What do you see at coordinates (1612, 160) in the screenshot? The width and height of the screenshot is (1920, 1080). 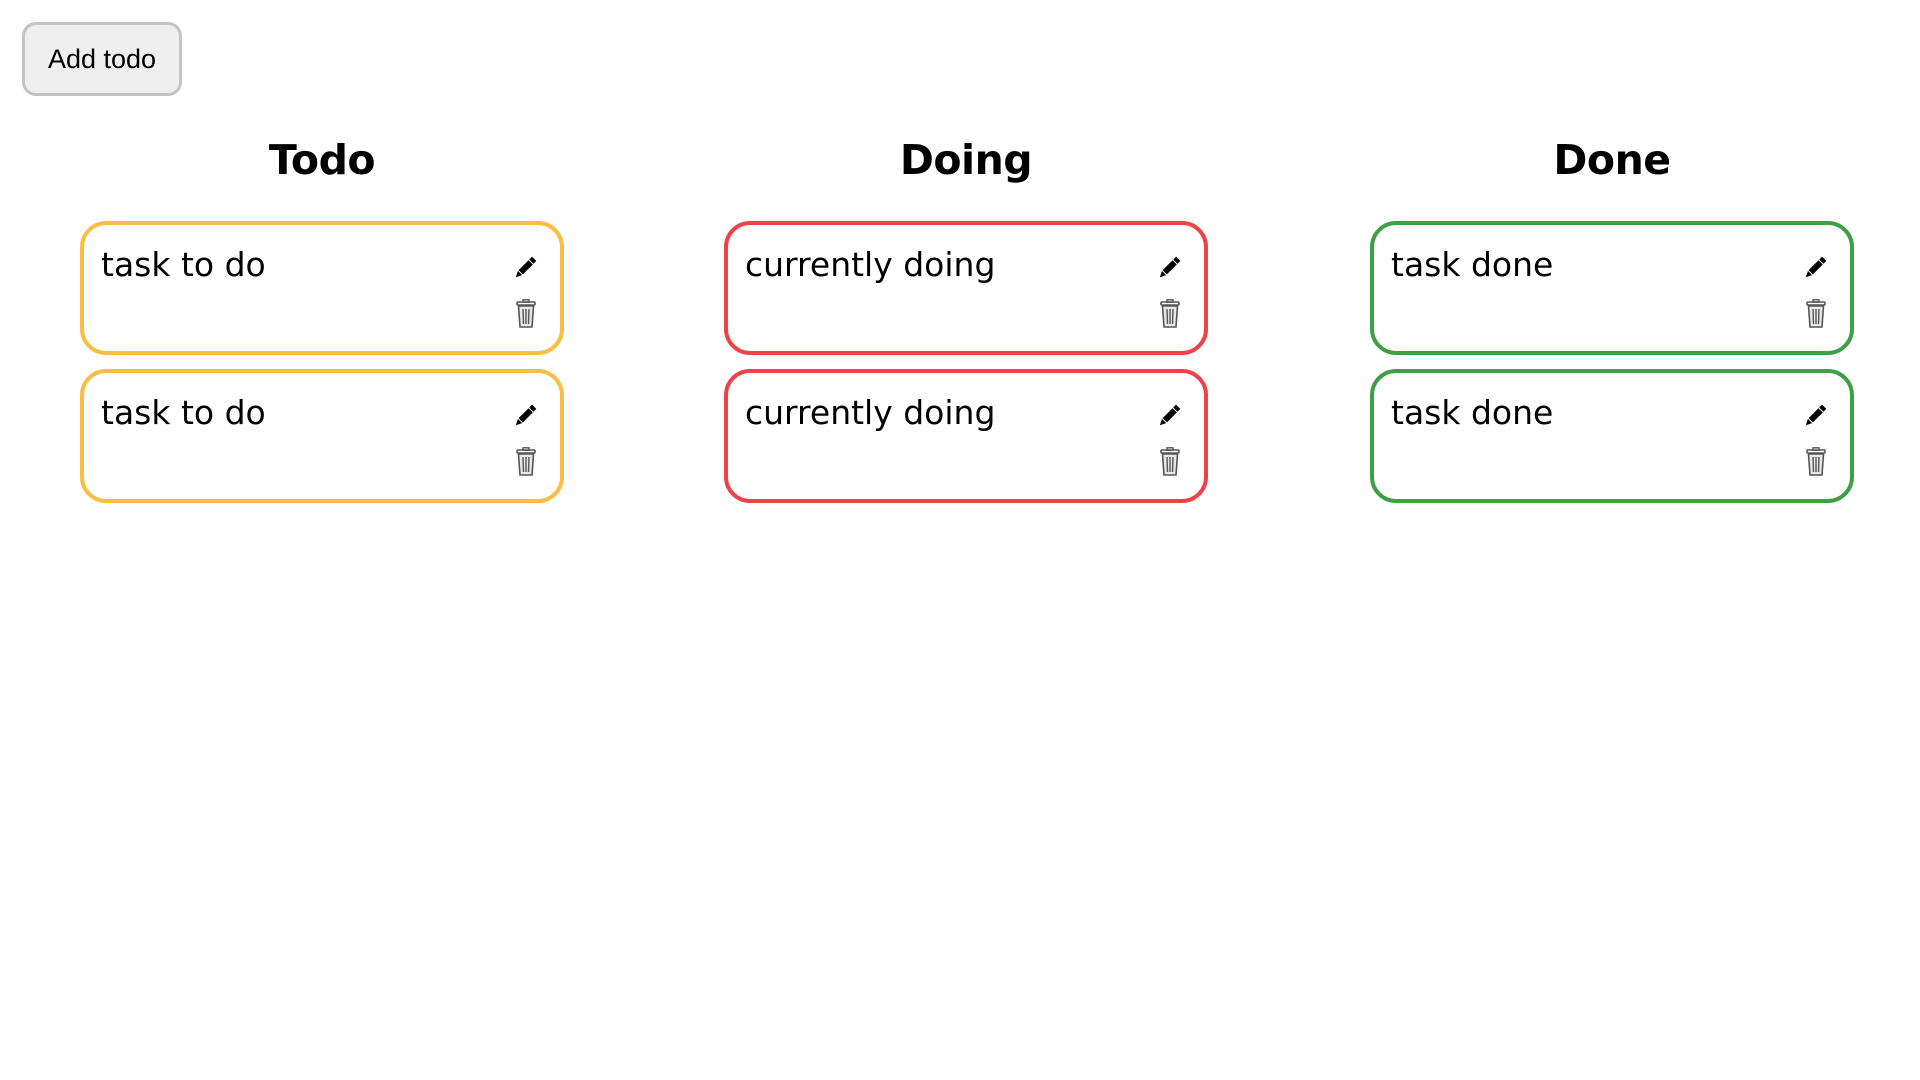 I see `column-title: Done` at bounding box center [1612, 160].